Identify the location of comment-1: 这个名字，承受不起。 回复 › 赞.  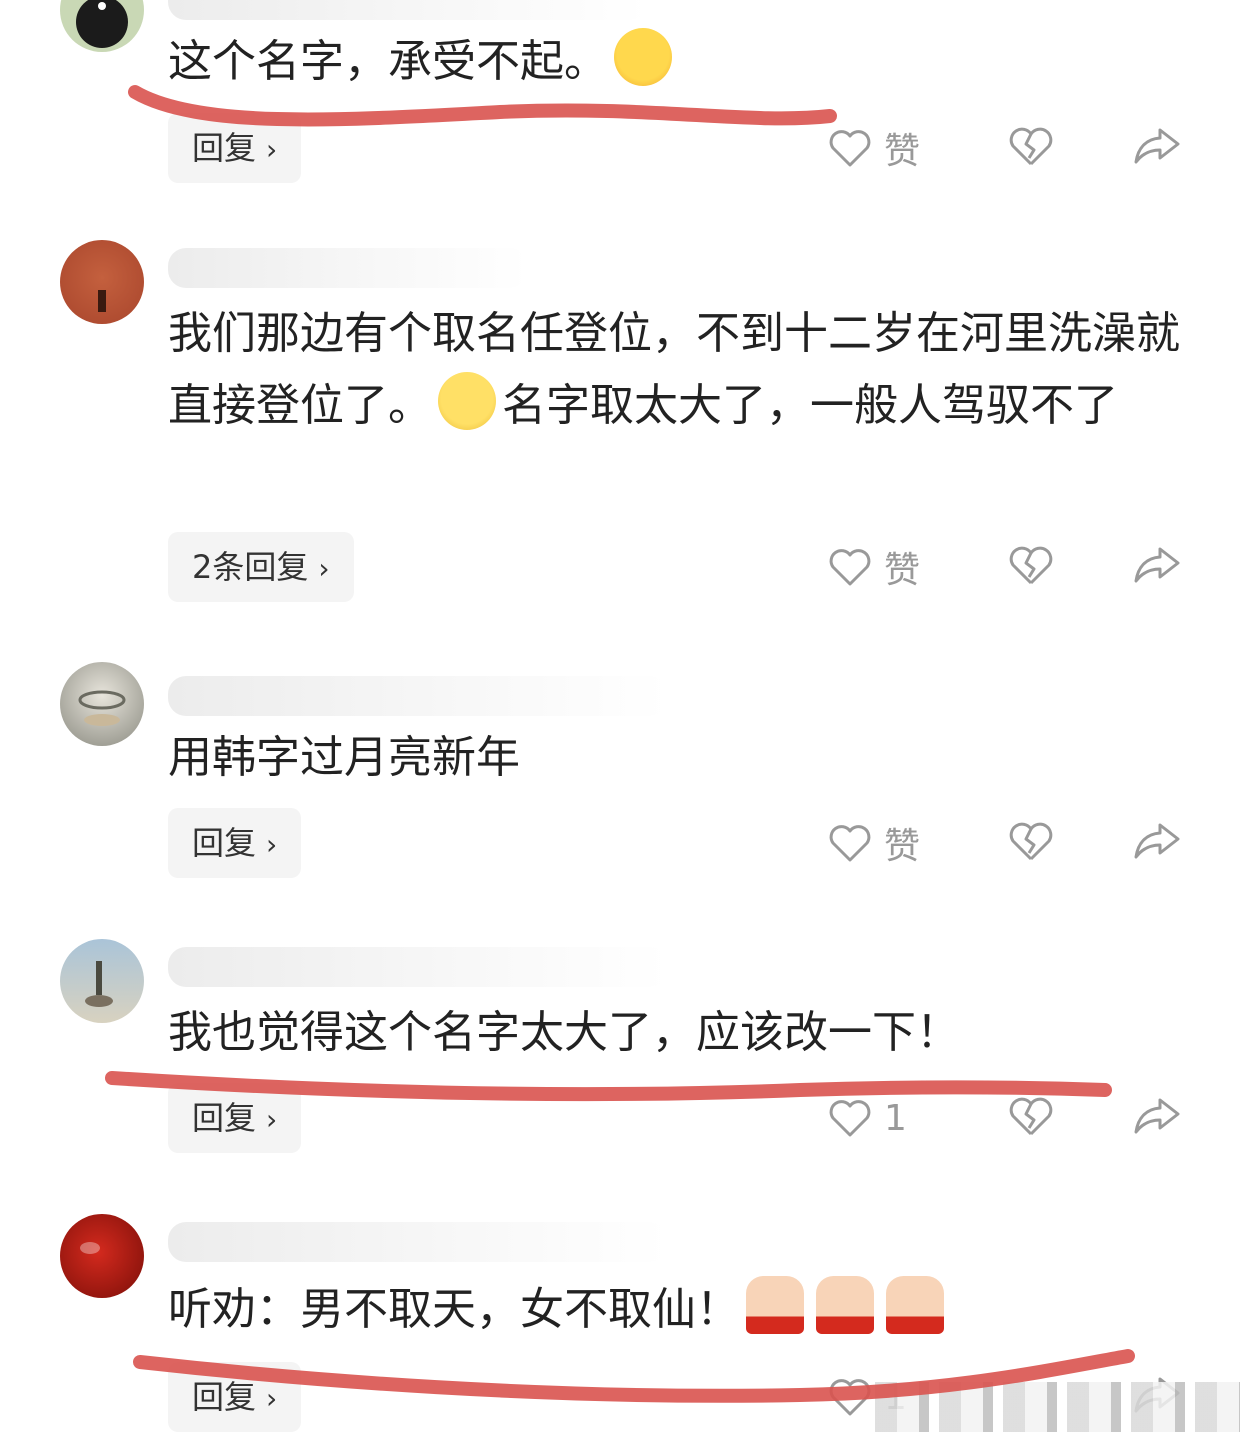
(620, 100).